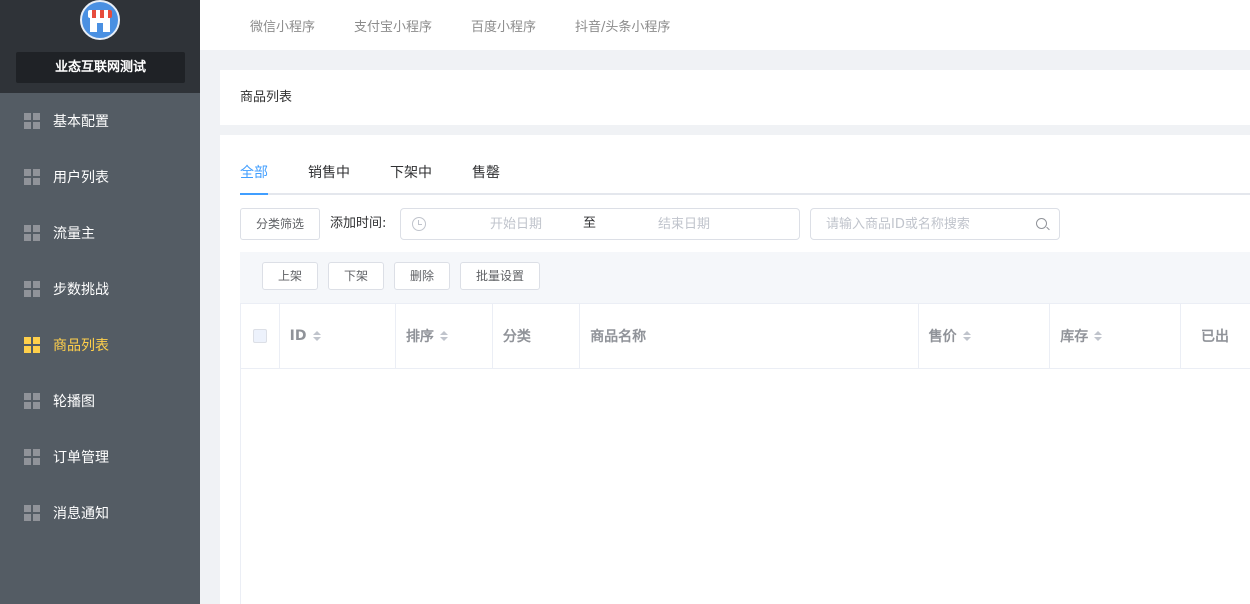 The width and height of the screenshot is (1250, 604). What do you see at coordinates (393, 25) in the screenshot?
I see `tab-alipay-miniprogram: 支付宝小程序` at bounding box center [393, 25].